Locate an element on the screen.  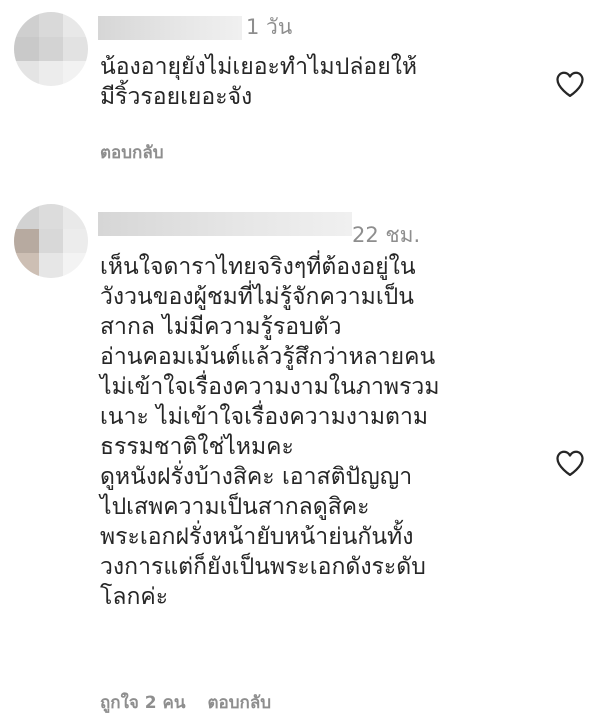
comment-time: 22 ชม. is located at coordinates (386, 235).